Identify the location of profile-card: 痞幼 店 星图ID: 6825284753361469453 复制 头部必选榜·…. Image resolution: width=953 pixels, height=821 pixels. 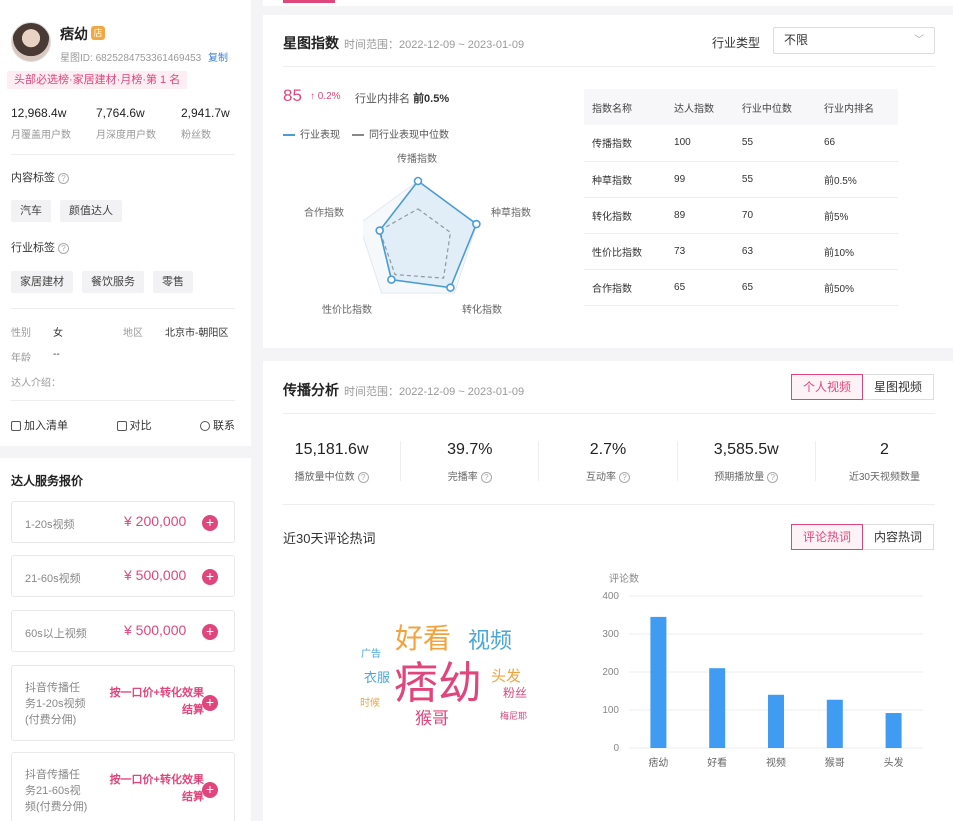
(125, 223).